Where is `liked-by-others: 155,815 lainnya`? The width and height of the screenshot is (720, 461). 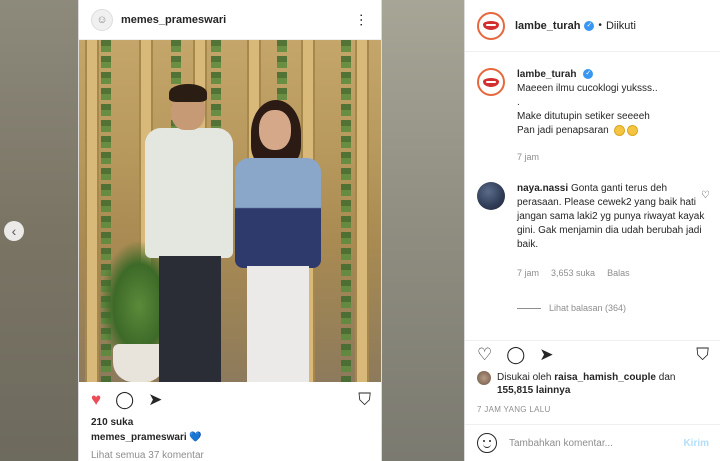
liked-by-others: 155,815 lainnya is located at coordinates (533, 390).